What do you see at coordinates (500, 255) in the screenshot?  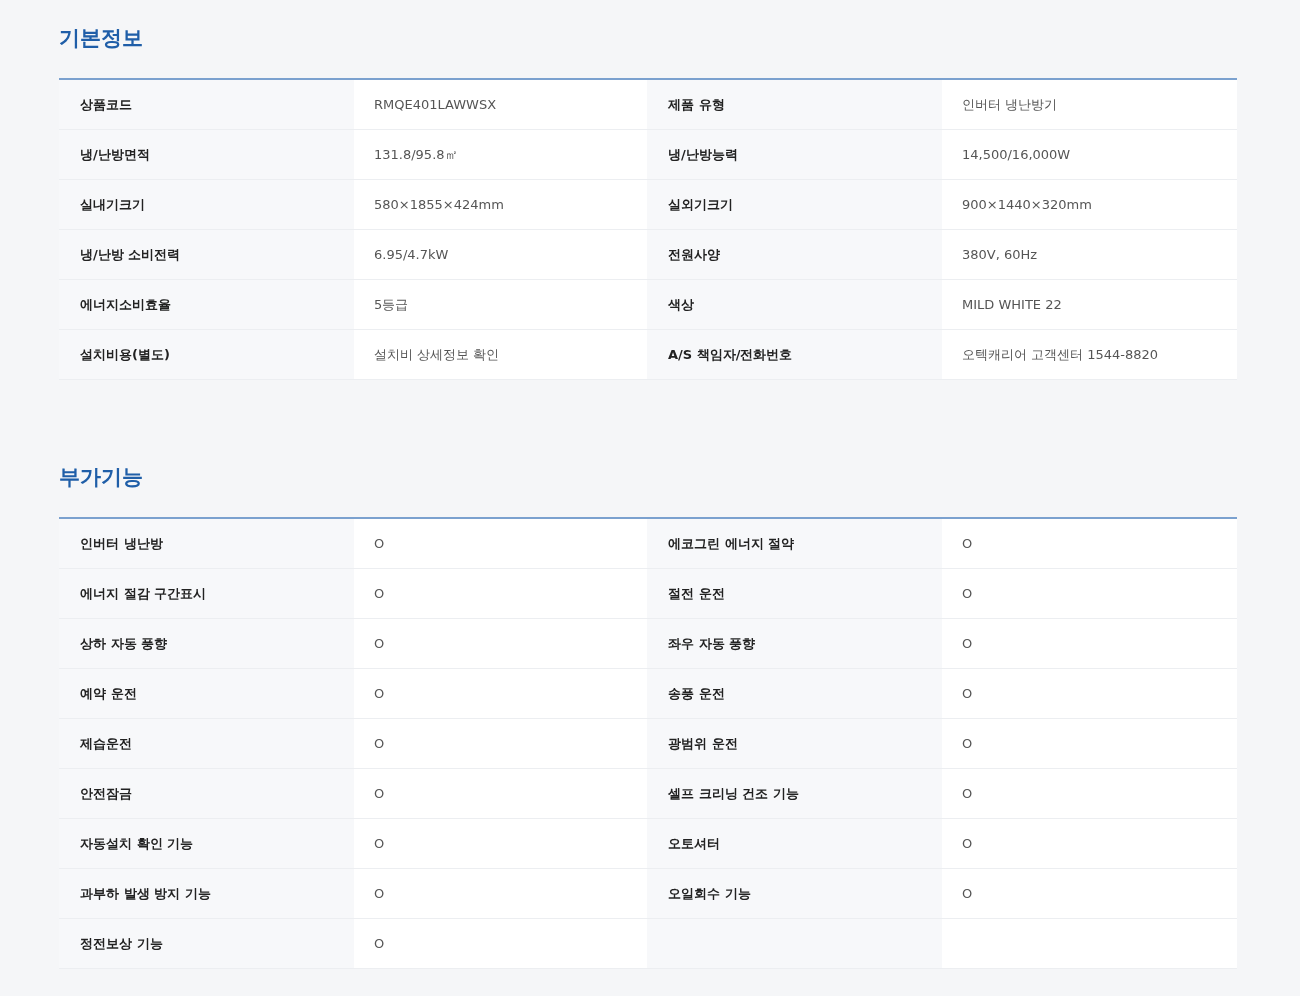 I see `value-cell: 6.95/4.7kW` at bounding box center [500, 255].